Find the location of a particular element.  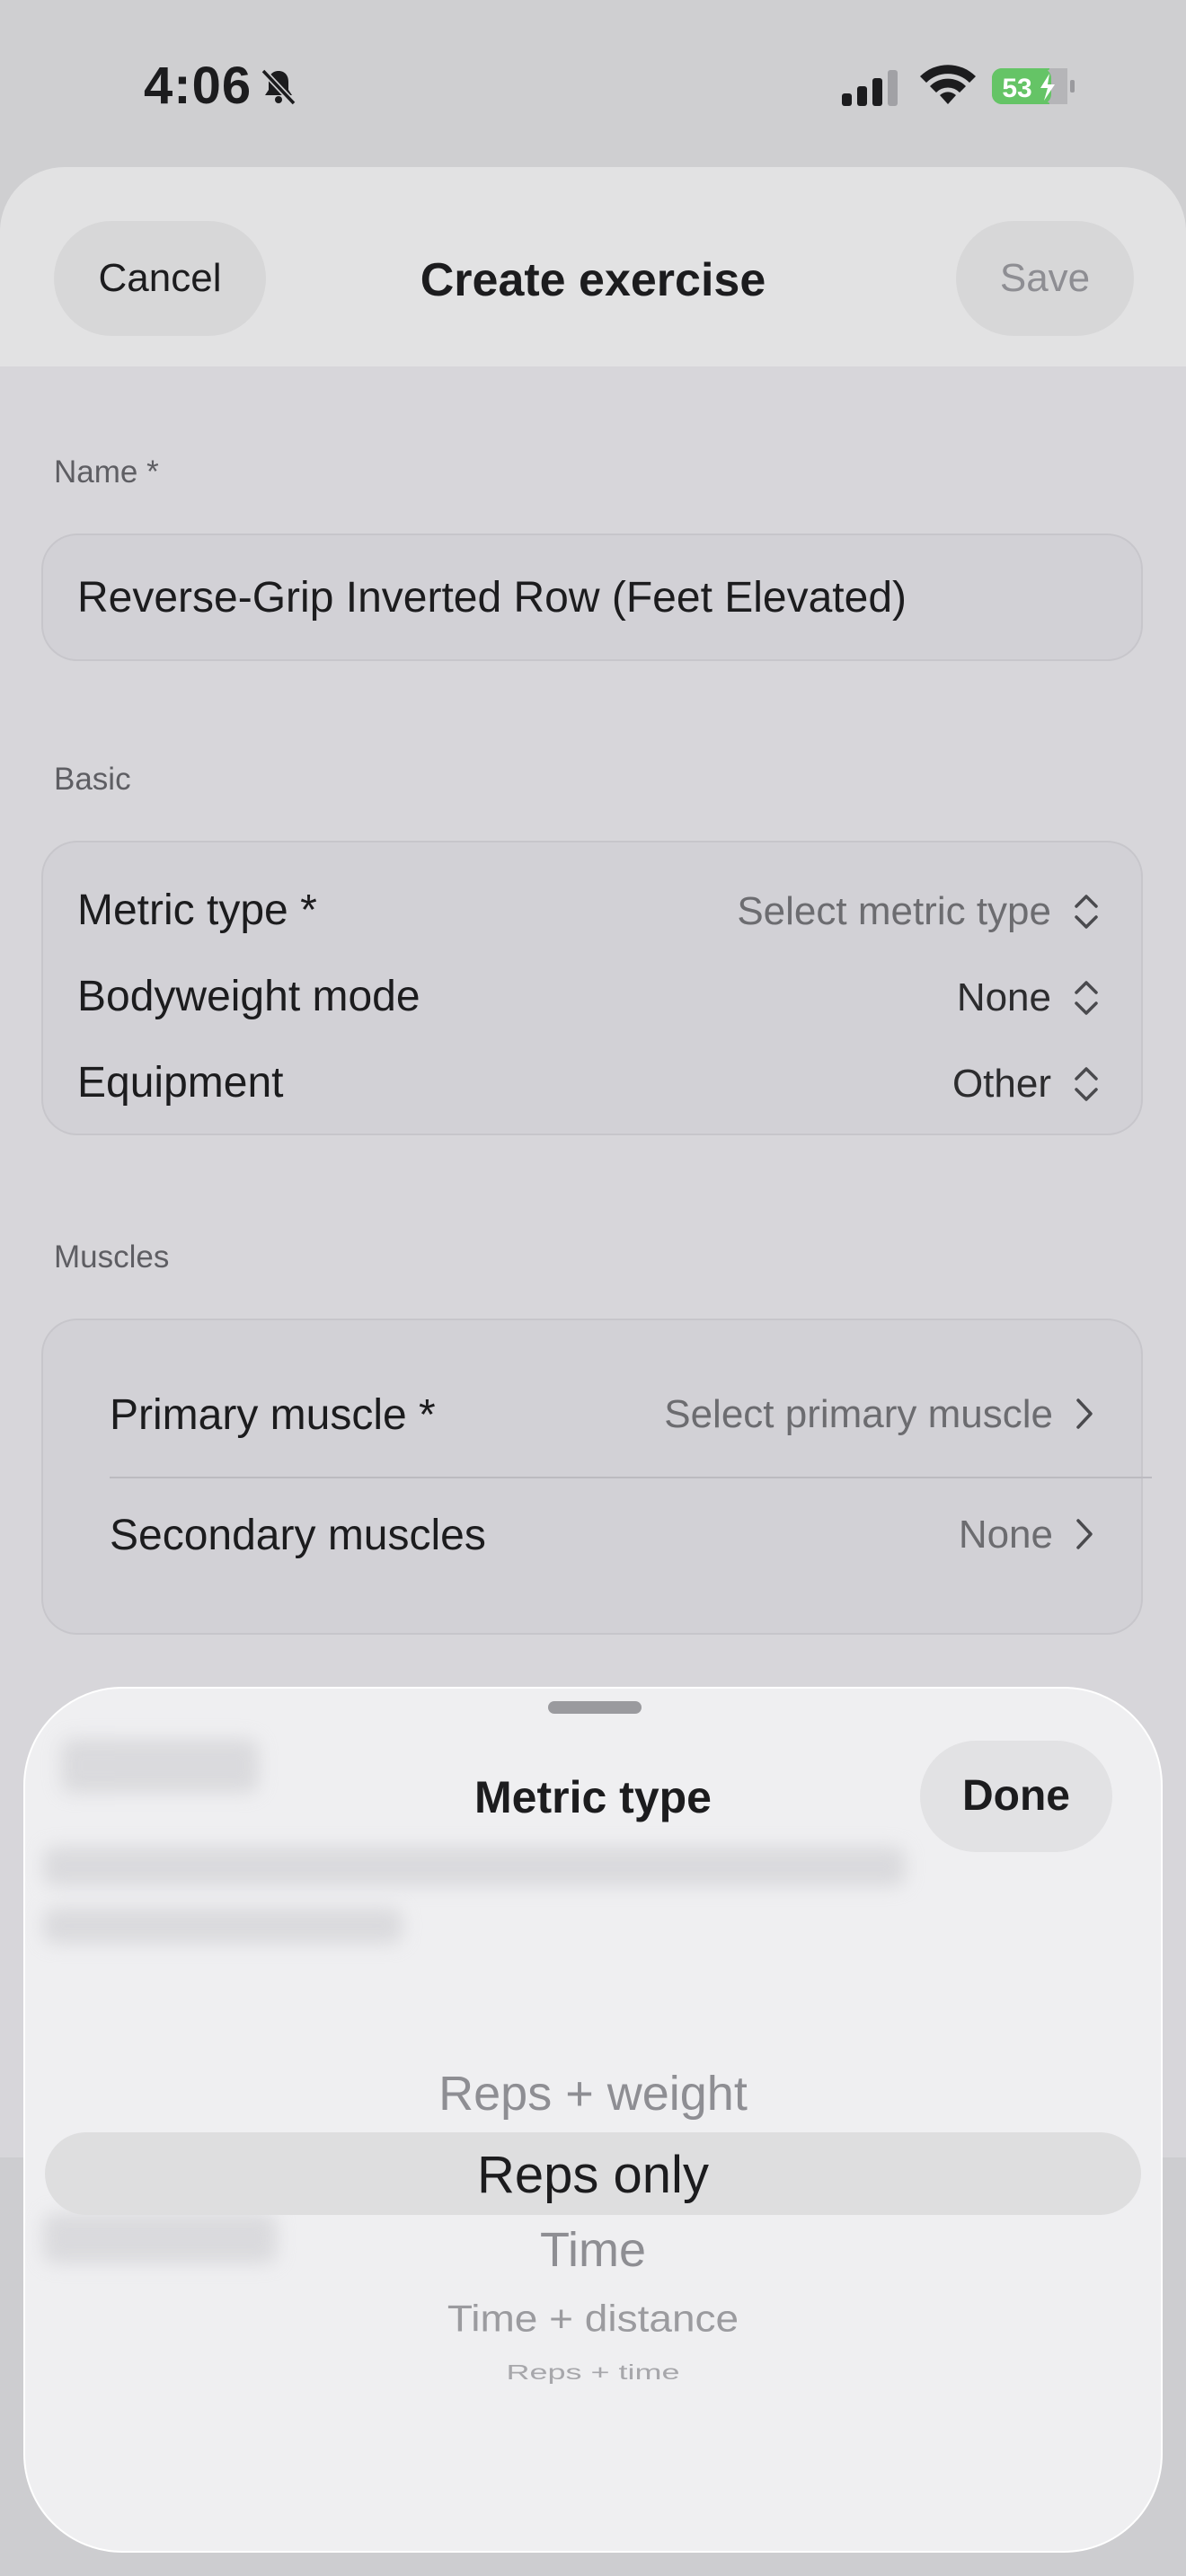

status-time: 4:06 is located at coordinates (198, 86).